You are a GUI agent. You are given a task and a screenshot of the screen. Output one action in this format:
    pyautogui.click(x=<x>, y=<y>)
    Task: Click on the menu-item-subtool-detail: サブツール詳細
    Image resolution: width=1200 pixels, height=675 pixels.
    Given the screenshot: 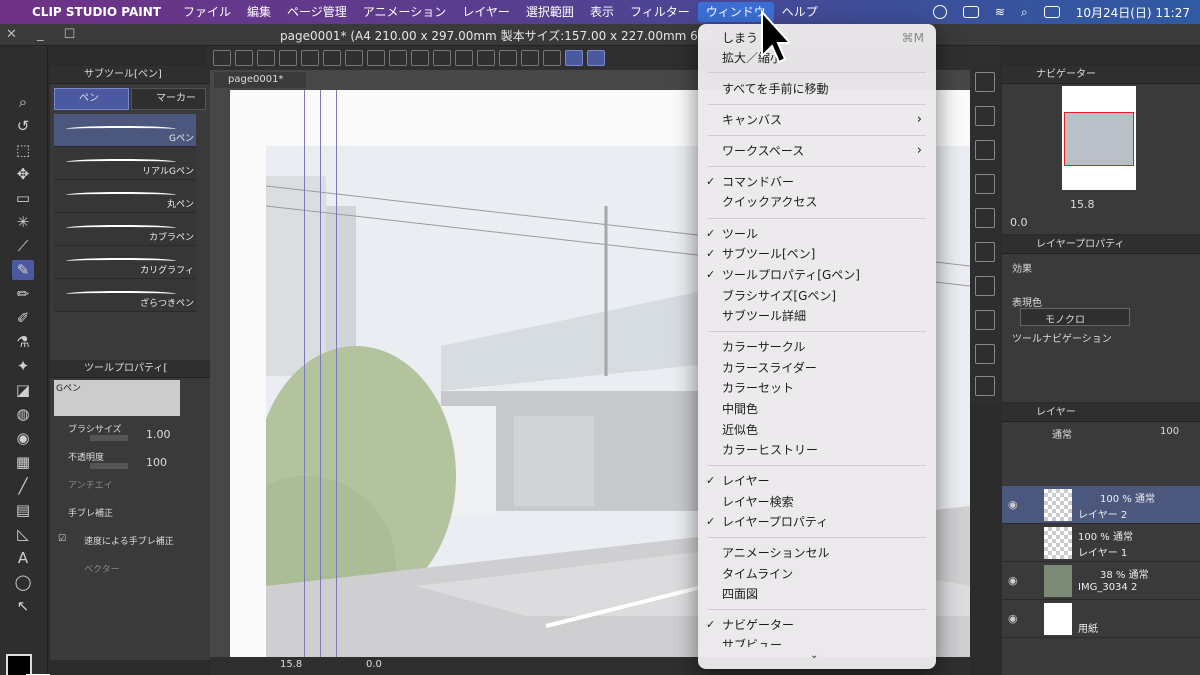 What is the action you would take?
    pyautogui.click(x=817, y=316)
    